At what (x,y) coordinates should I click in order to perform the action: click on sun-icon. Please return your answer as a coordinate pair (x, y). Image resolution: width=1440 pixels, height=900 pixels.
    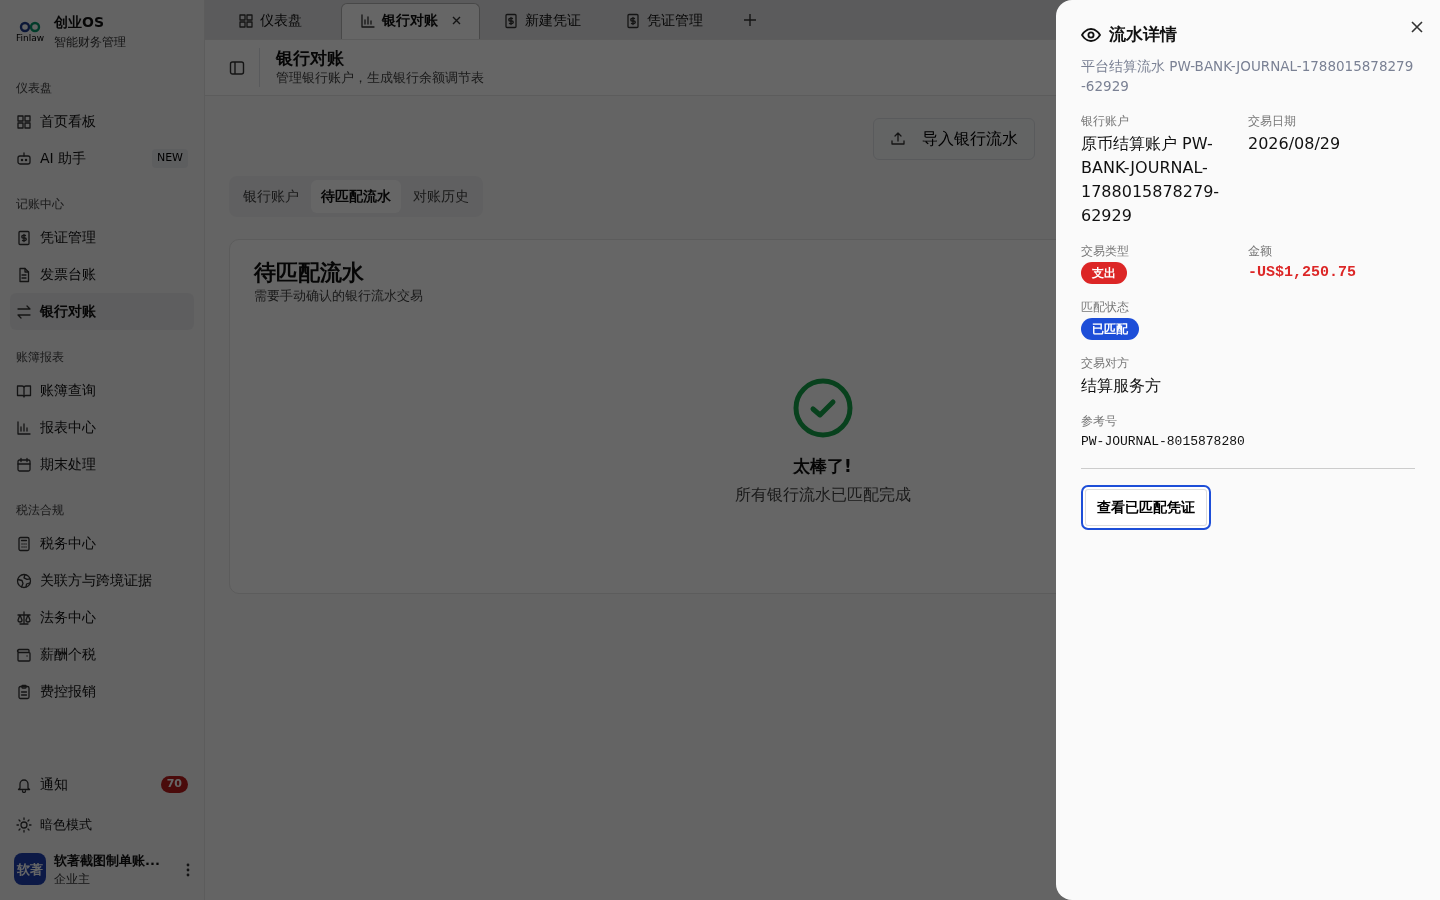
    Looking at the image, I should click on (24, 824).